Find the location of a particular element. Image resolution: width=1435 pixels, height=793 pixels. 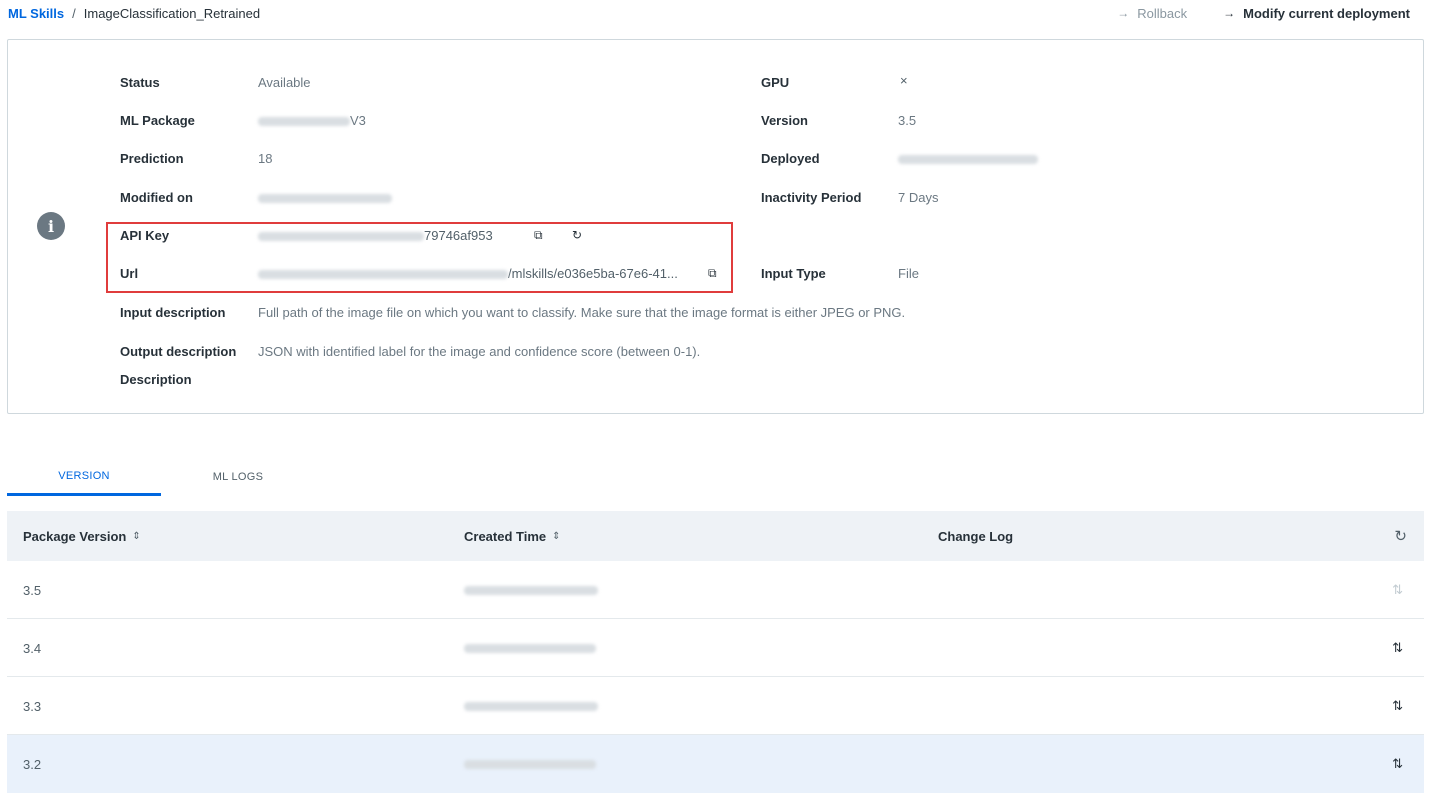

header-actions: → Rollback → Modify current deployment is located at coordinates (1263, 13).